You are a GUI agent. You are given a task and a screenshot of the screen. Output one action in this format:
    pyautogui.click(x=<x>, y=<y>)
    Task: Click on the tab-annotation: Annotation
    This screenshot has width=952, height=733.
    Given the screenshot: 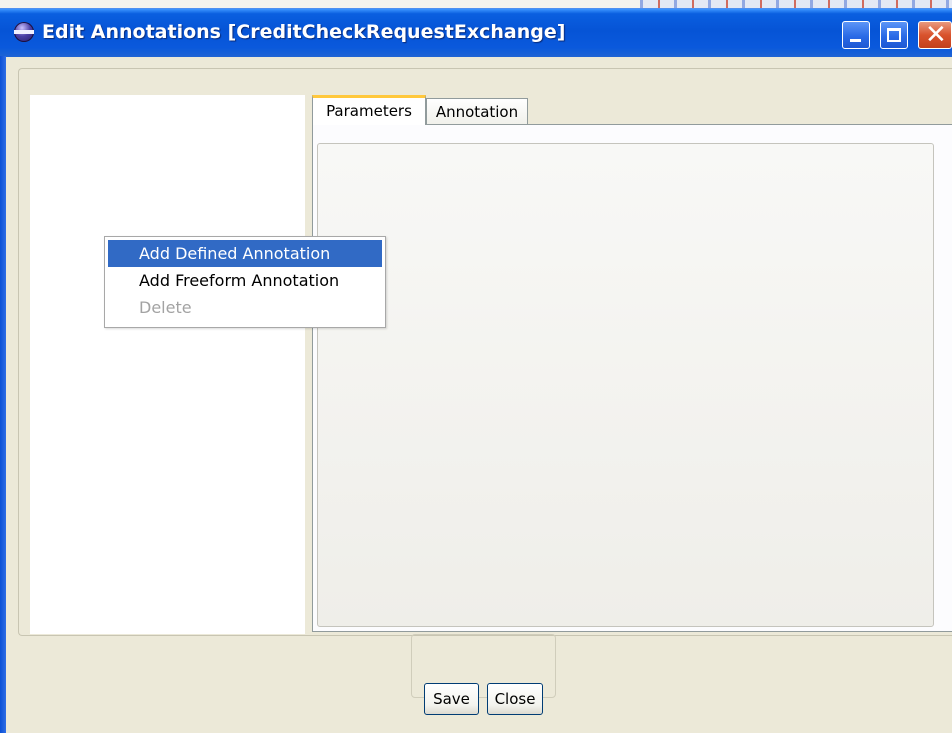 What is the action you would take?
    pyautogui.click(x=477, y=111)
    